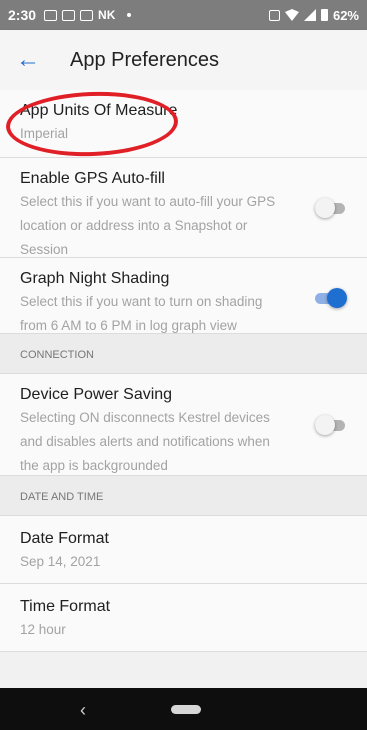  What do you see at coordinates (325, 208) in the screenshot?
I see `gps-toggle-thumb` at bounding box center [325, 208].